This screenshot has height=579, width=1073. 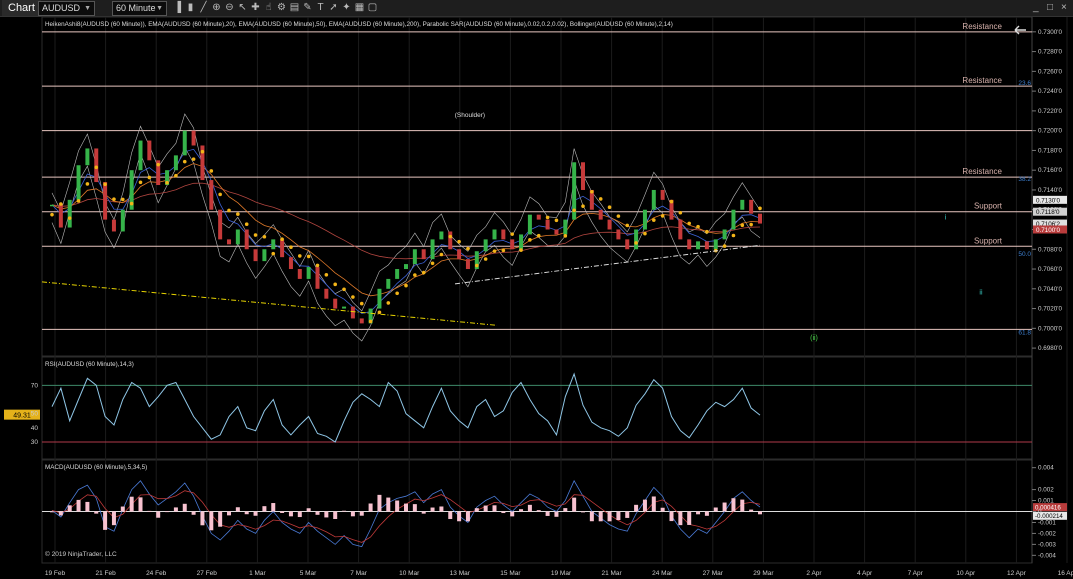 I want to click on fib-label: 50.0, so click(x=1024, y=254).